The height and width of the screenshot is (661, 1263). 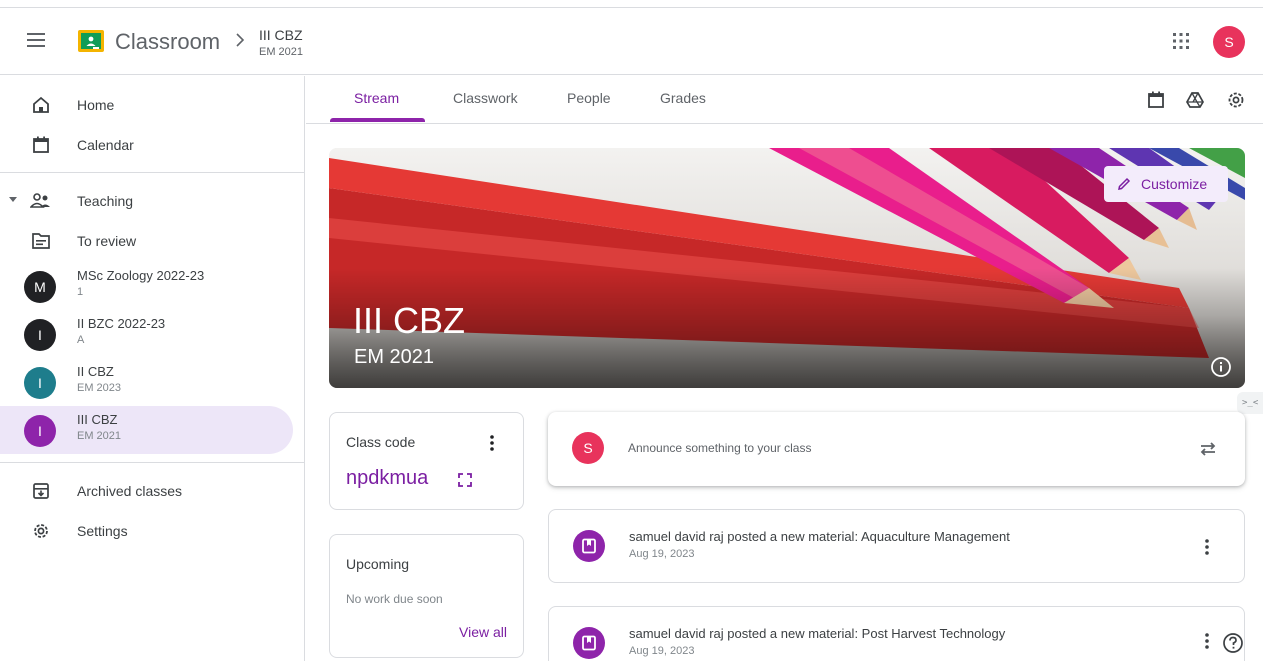 What do you see at coordinates (146, 382) in the screenshot?
I see `sidebar-class-ii-cbz: I II CBZ EM 2023` at bounding box center [146, 382].